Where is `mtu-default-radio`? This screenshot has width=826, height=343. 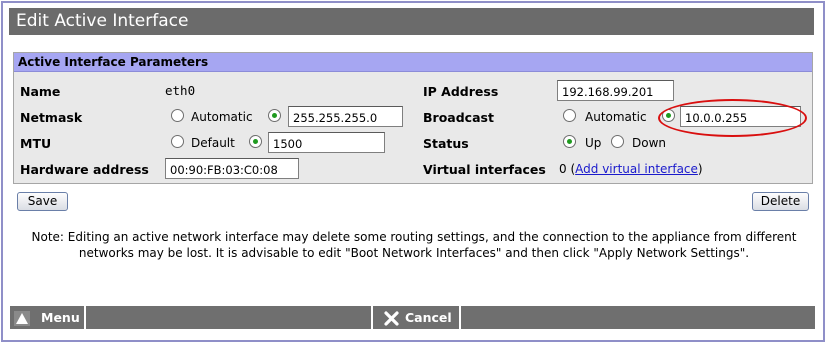 mtu-default-radio is located at coordinates (177, 141).